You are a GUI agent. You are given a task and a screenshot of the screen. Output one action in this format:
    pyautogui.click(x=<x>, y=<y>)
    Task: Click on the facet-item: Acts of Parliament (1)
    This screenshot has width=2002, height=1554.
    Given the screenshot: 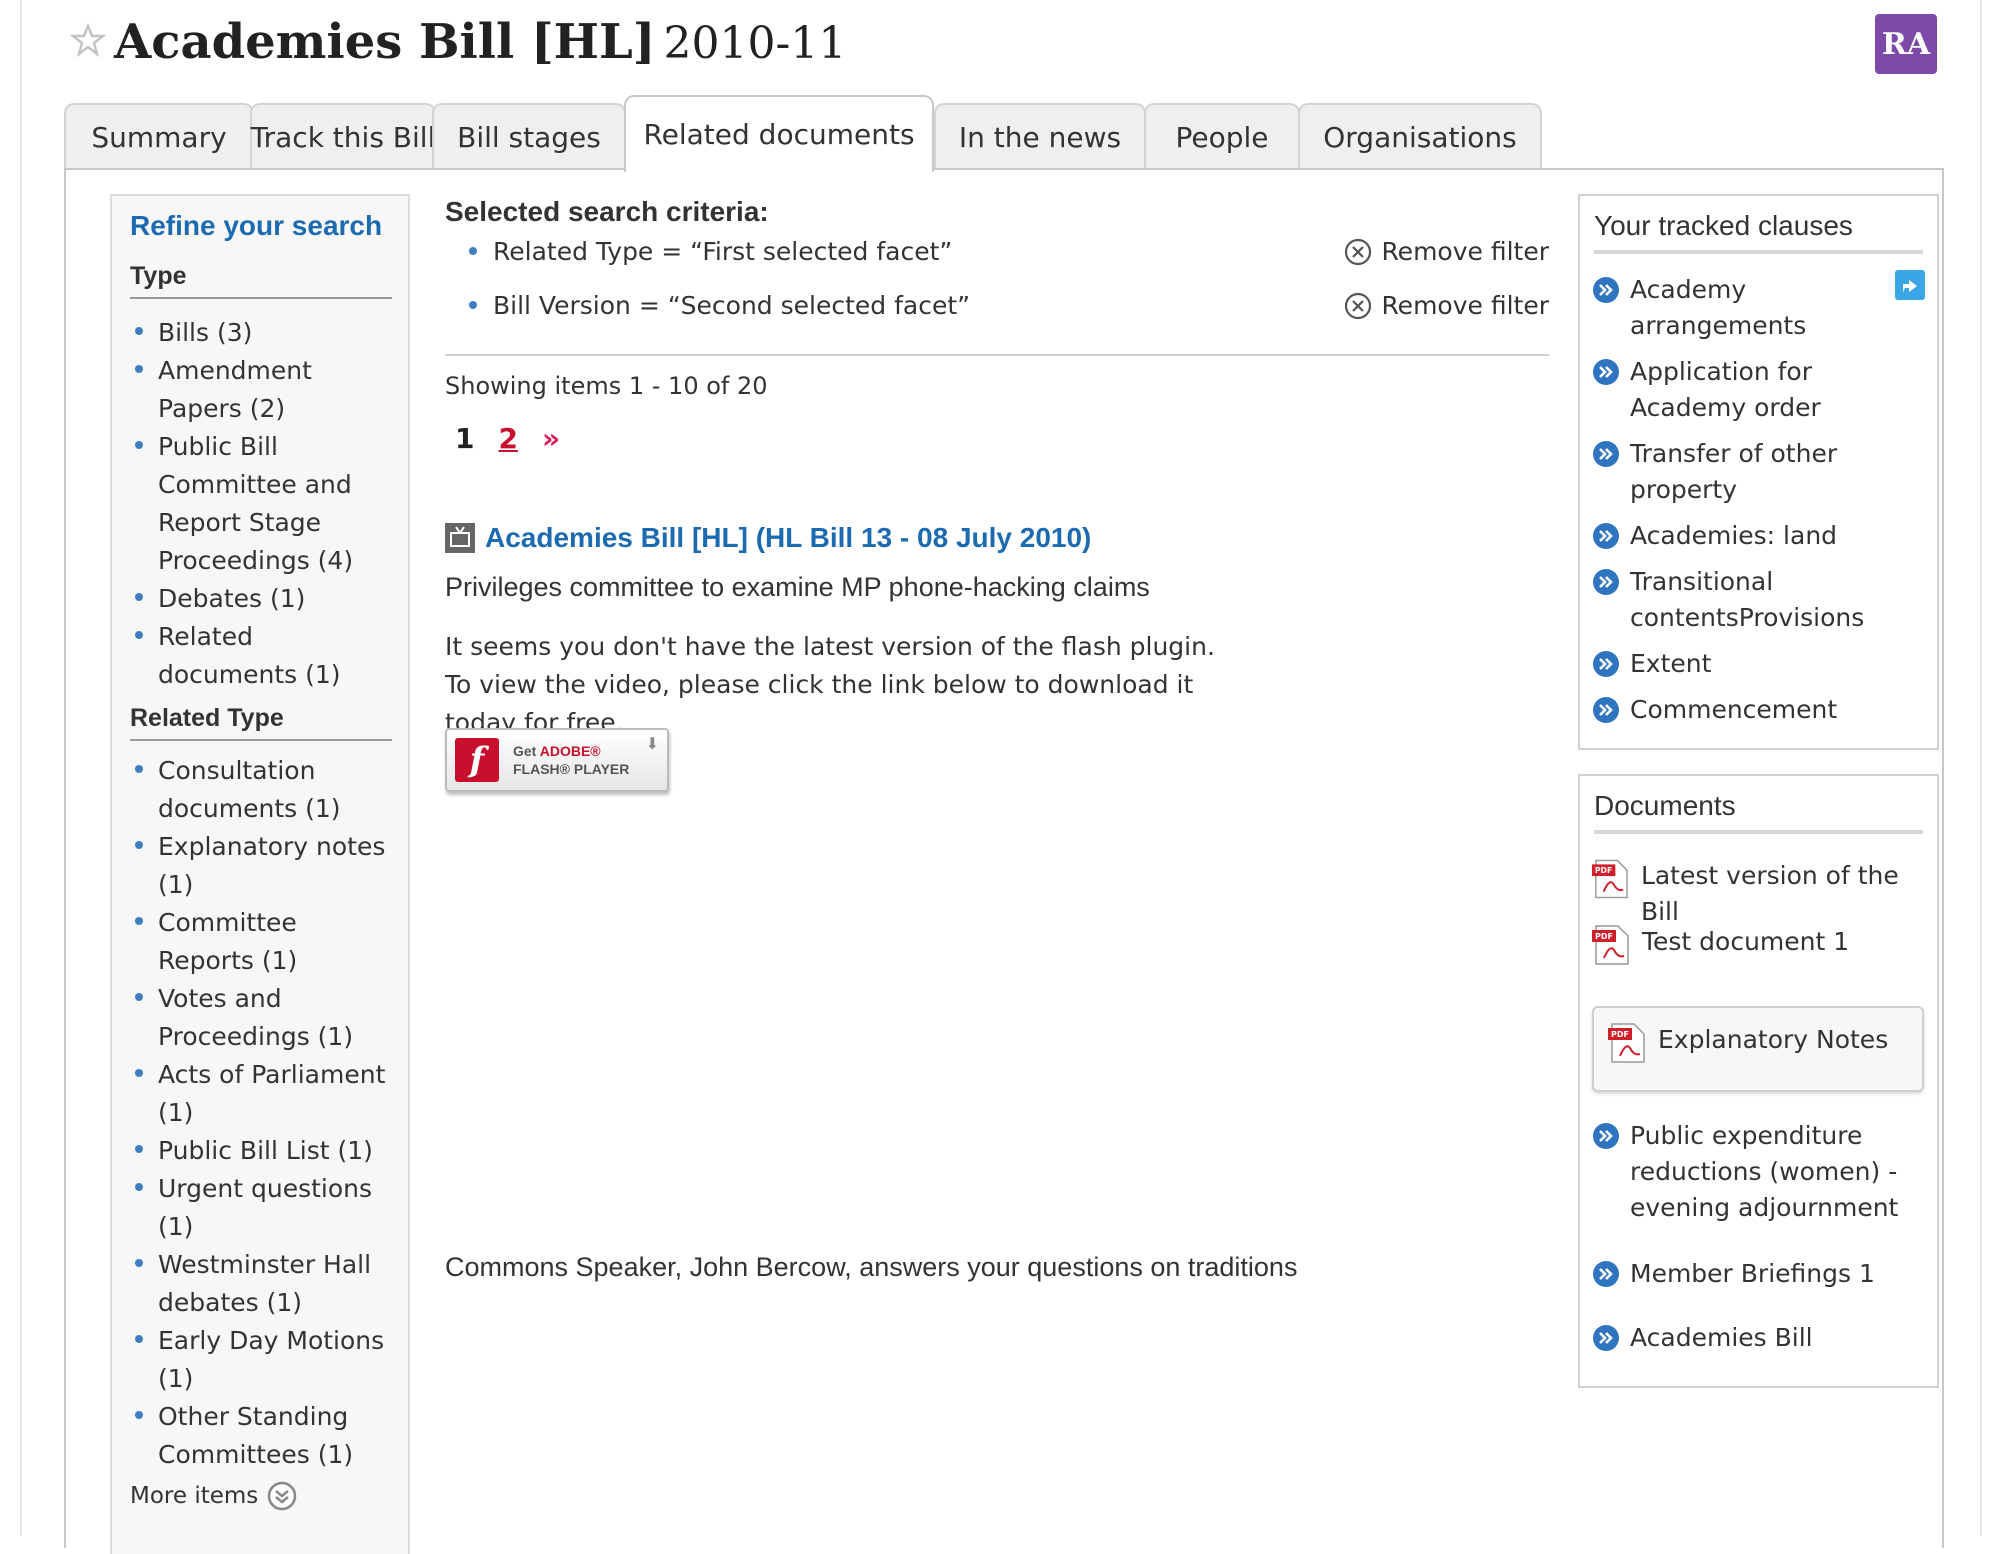 What is the action you would take?
    pyautogui.click(x=265, y=1094)
    